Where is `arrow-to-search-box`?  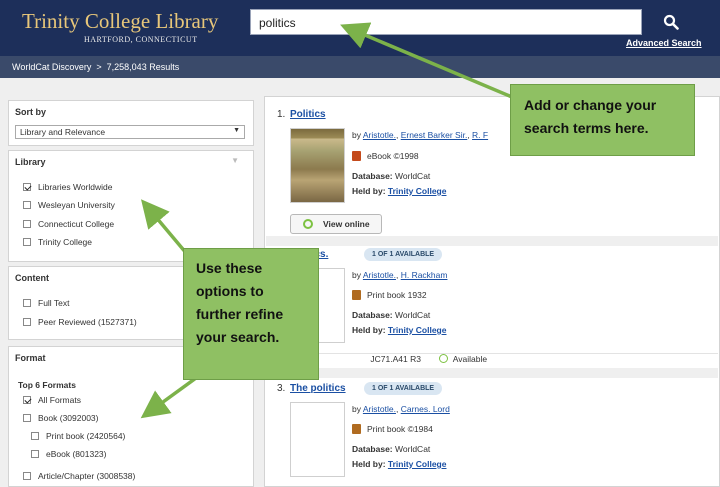
arrow-to-search-box is located at coordinates (426, 60).